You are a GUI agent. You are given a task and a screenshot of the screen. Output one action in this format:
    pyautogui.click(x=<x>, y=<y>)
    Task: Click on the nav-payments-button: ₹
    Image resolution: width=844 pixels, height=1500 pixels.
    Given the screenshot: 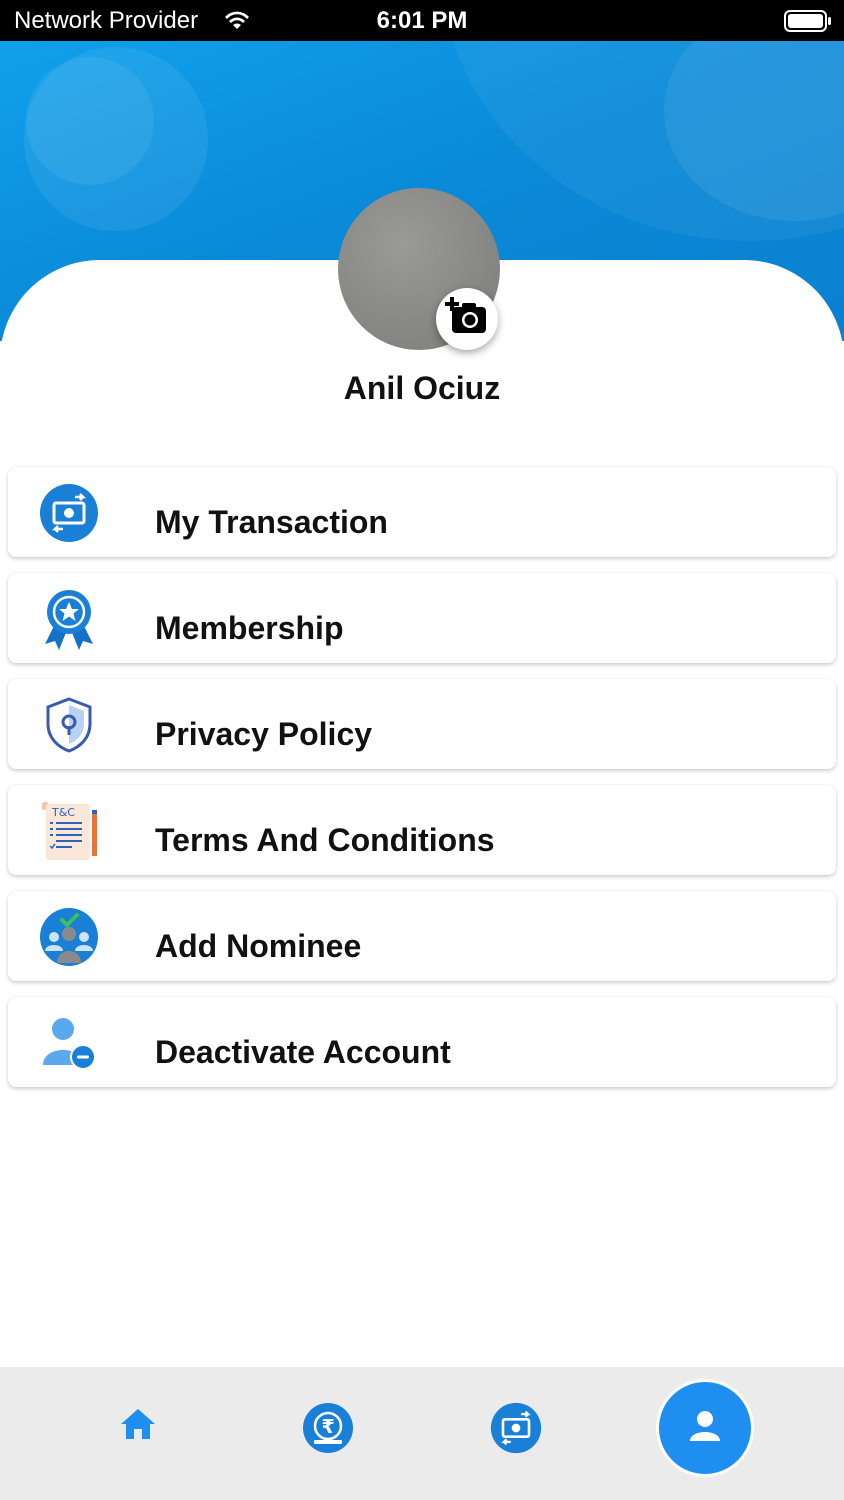 What is the action you would take?
    pyautogui.click(x=328, y=1430)
    